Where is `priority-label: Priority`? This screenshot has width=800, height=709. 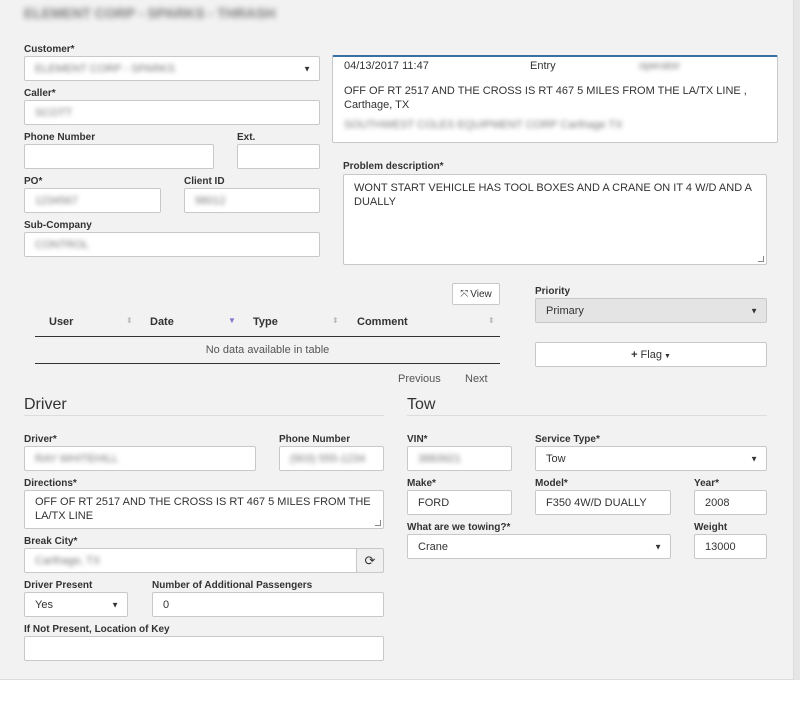
priority-label: Priority is located at coordinates (553, 291).